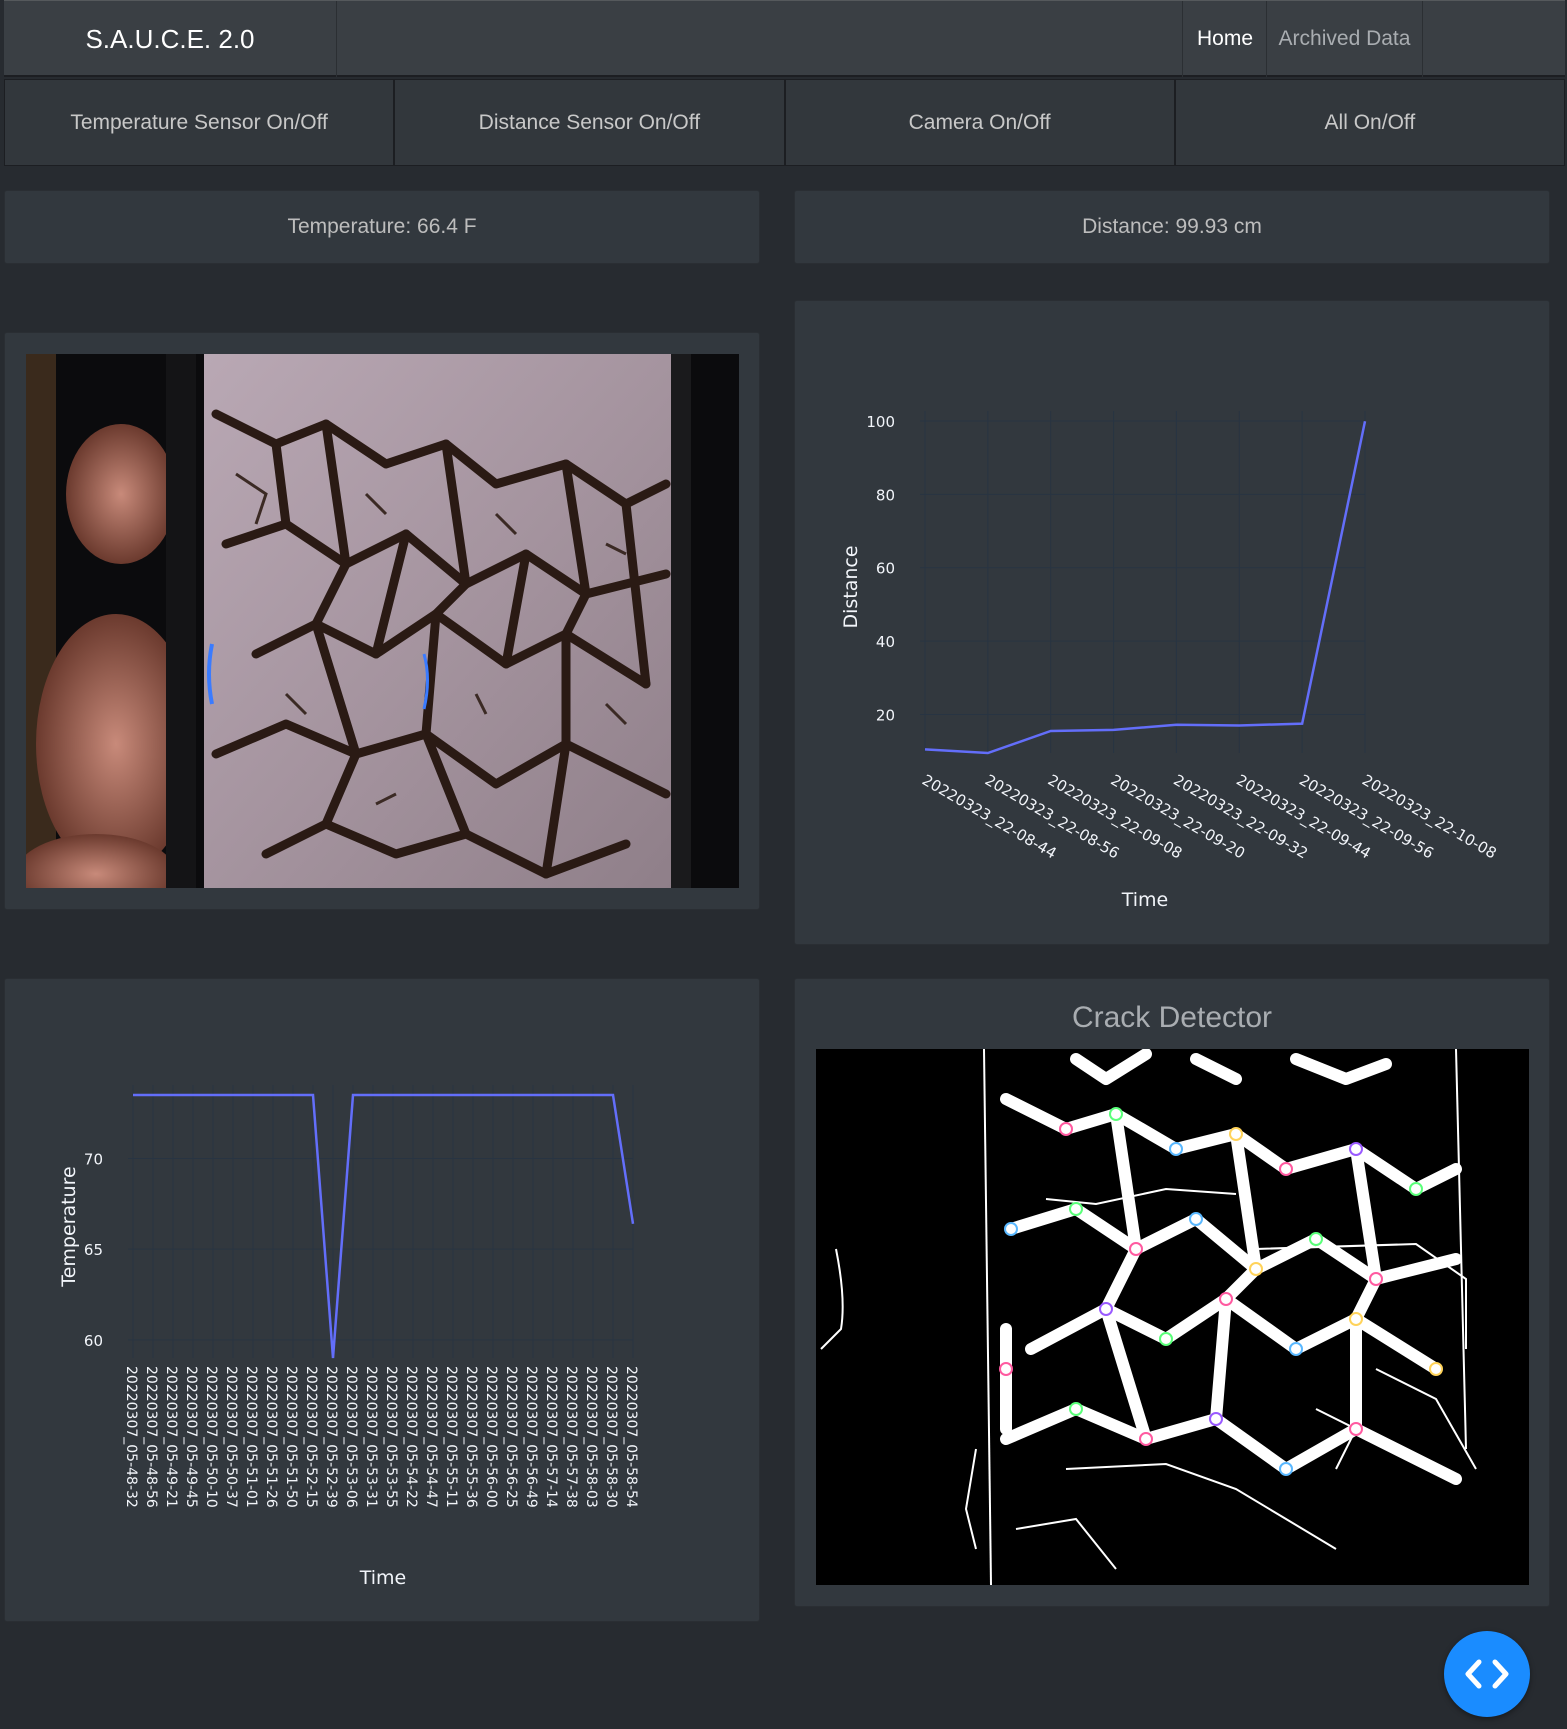  What do you see at coordinates (1369, 122) in the screenshot?
I see `all-toggle-button: All On/Off` at bounding box center [1369, 122].